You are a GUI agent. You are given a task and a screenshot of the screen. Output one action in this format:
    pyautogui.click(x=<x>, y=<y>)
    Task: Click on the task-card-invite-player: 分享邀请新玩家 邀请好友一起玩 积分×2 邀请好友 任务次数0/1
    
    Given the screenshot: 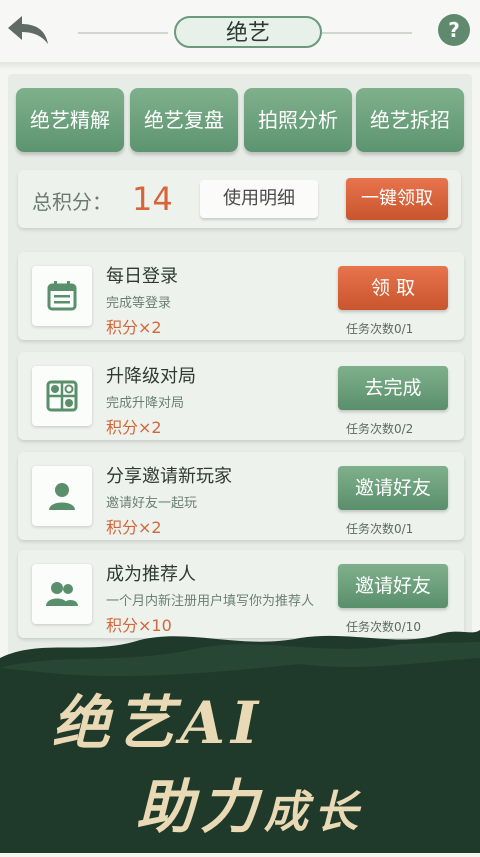 What is the action you would take?
    pyautogui.click(x=241, y=496)
    